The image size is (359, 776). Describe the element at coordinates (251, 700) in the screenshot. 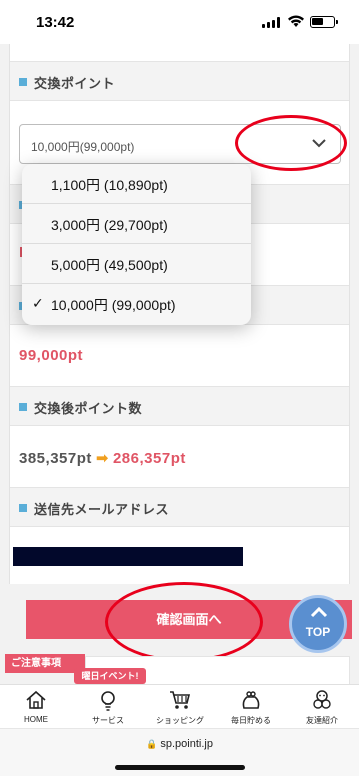

I see `purse-icon` at that location.